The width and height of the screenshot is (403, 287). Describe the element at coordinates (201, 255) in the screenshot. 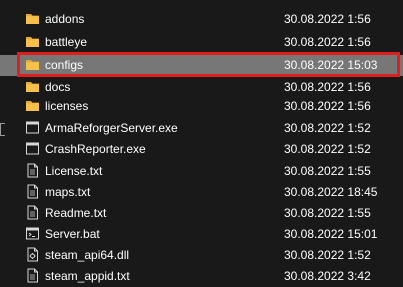

I see `list-item-steam-api64-dll: steam_api64.dll 30.08.2022 1:52` at that location.